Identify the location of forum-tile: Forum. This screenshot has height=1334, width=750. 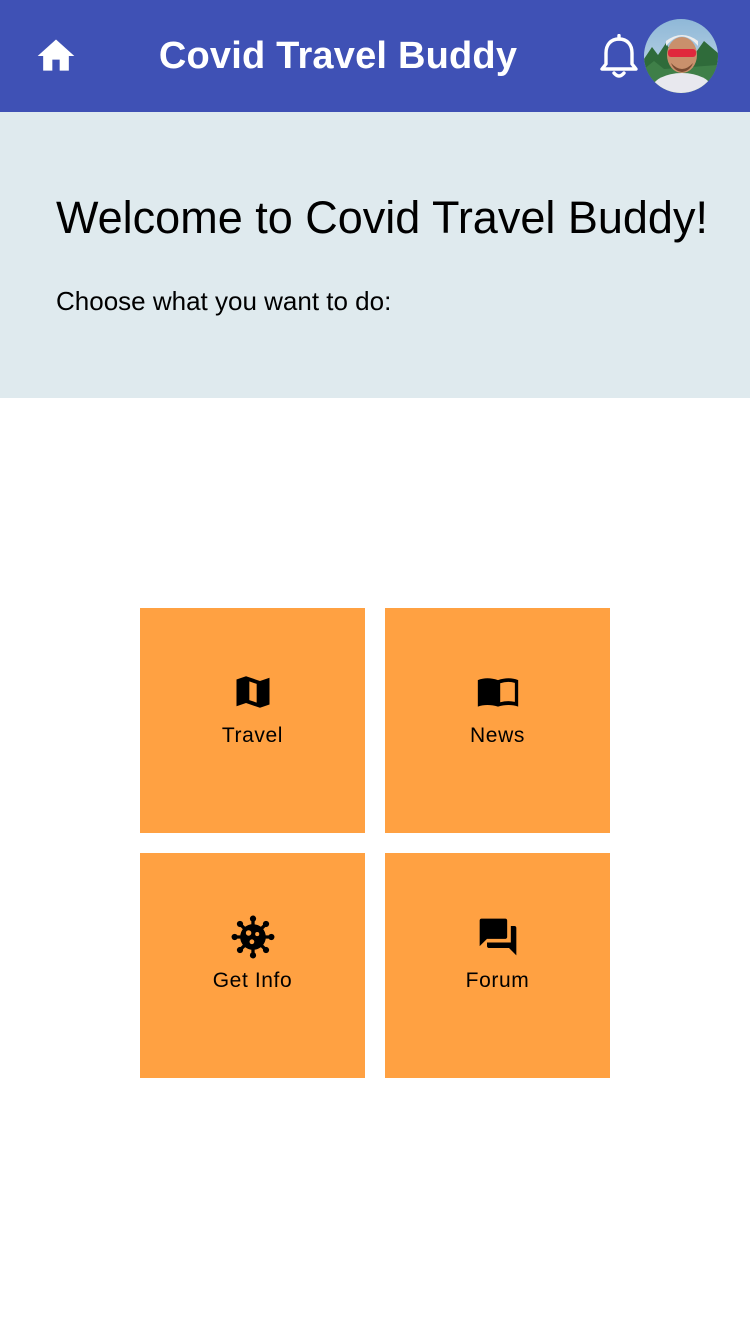
(497, 965).